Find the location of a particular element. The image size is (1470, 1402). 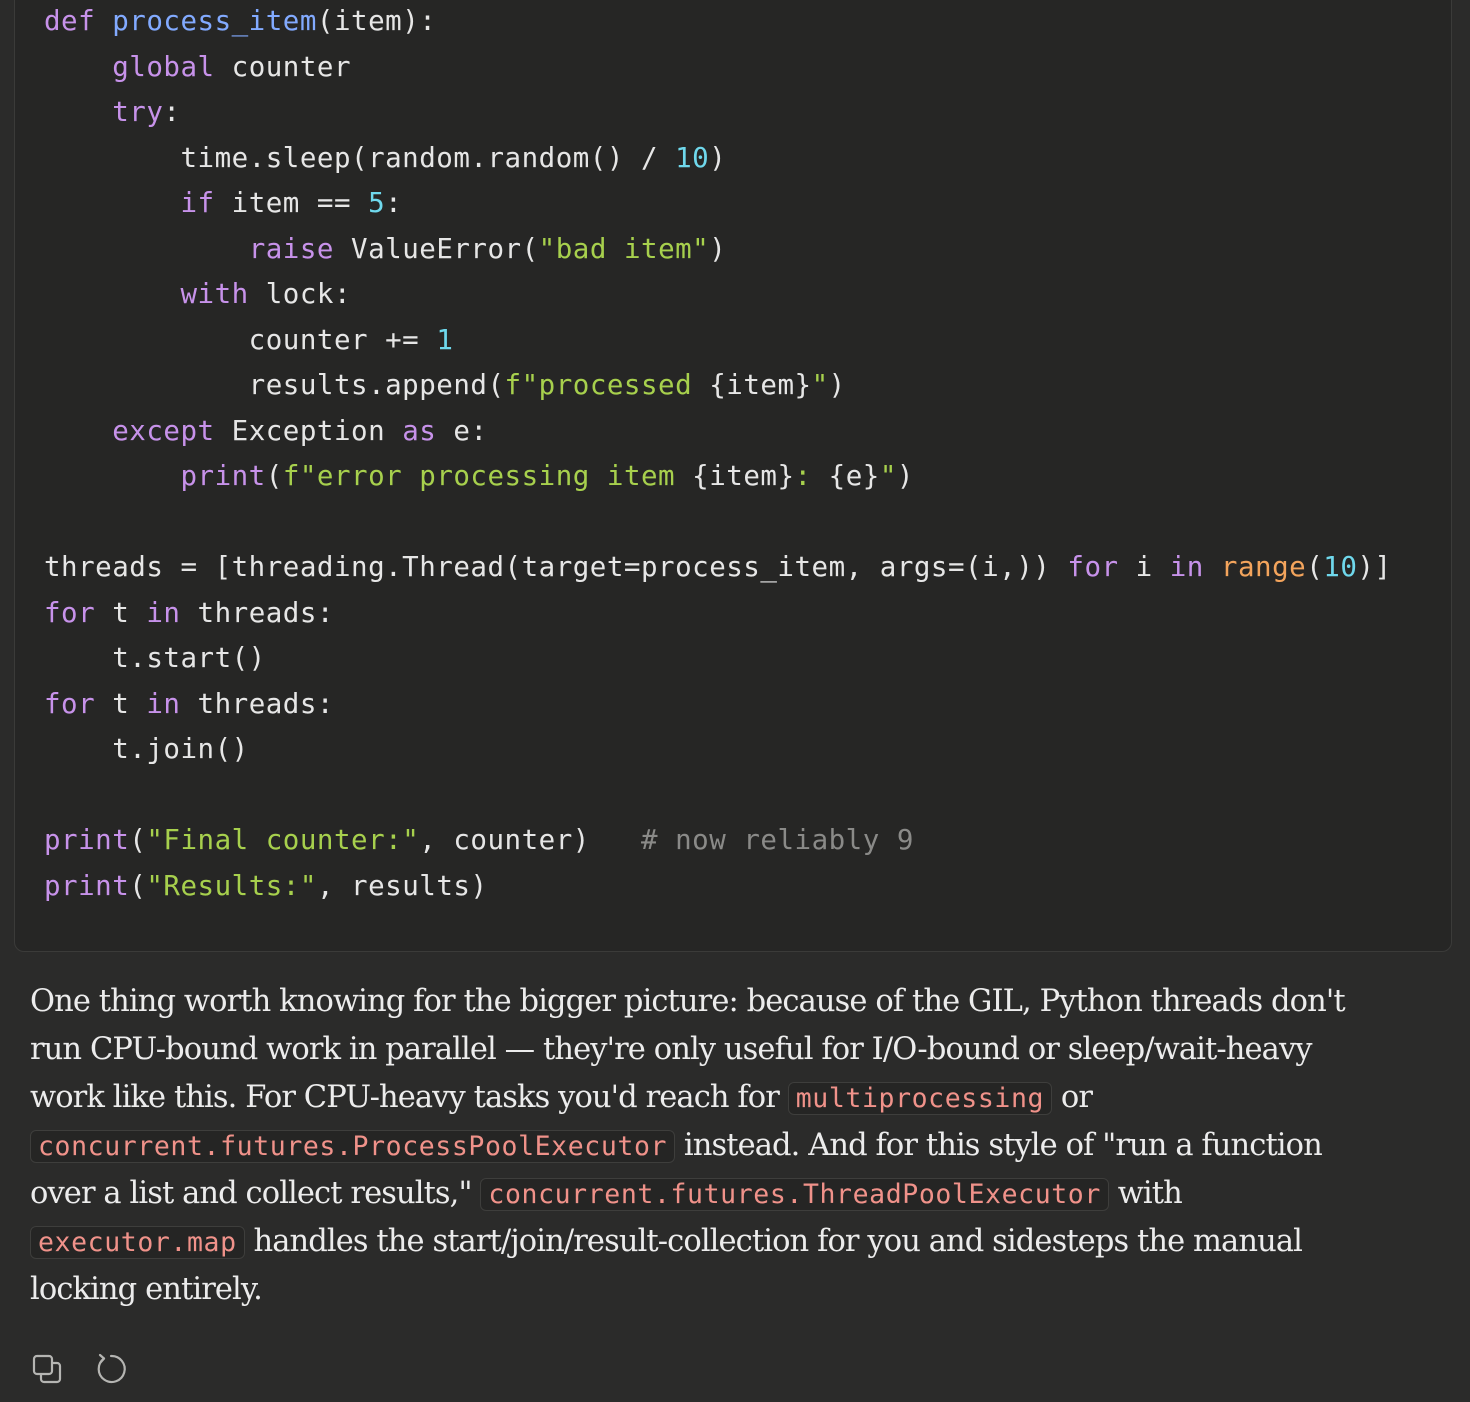

code-line: def process_item(item): is located at coordinates (718, 22).